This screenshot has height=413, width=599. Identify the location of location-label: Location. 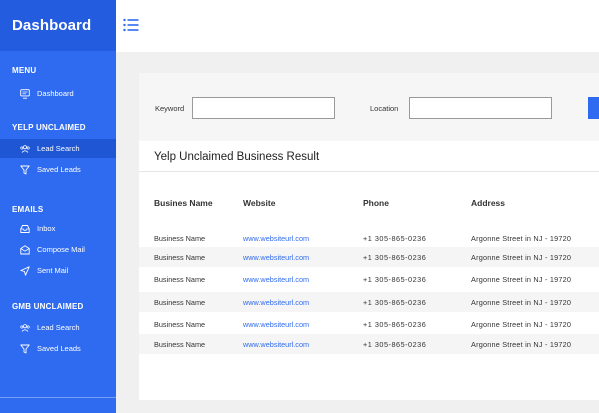
(384, 108).